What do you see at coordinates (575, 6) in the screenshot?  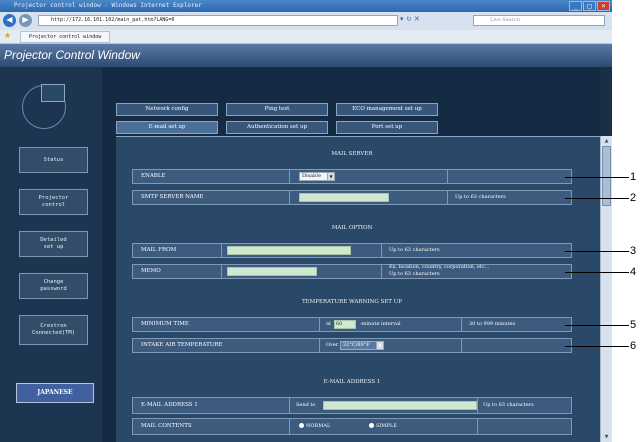 I see `minimize-button: _` at bounding box center [575, 6].